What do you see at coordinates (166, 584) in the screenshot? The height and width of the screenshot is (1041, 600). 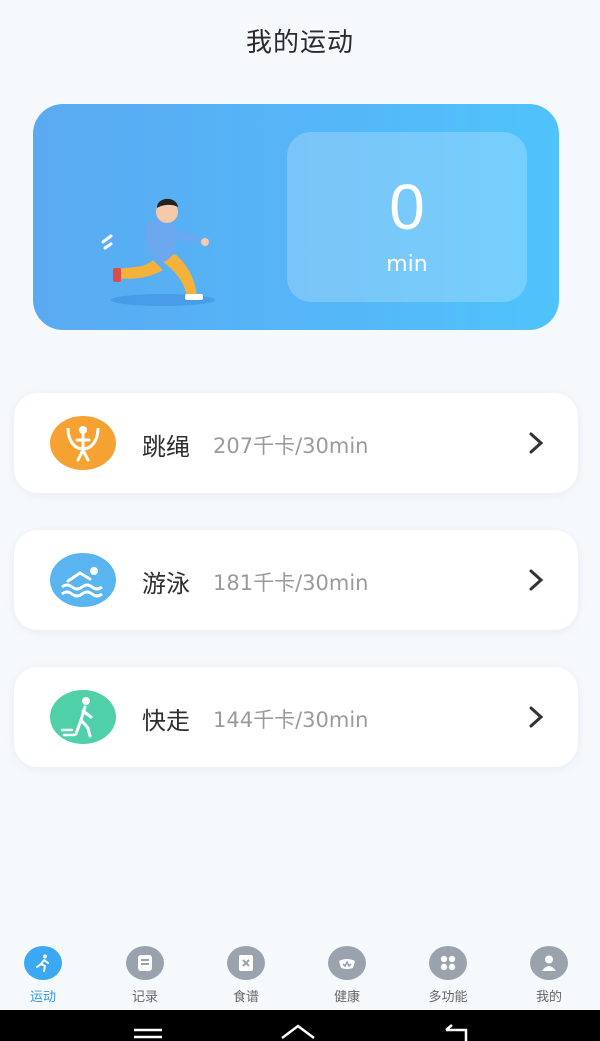 I see `activity-name: 游泳` at bounding box center [166, 584].